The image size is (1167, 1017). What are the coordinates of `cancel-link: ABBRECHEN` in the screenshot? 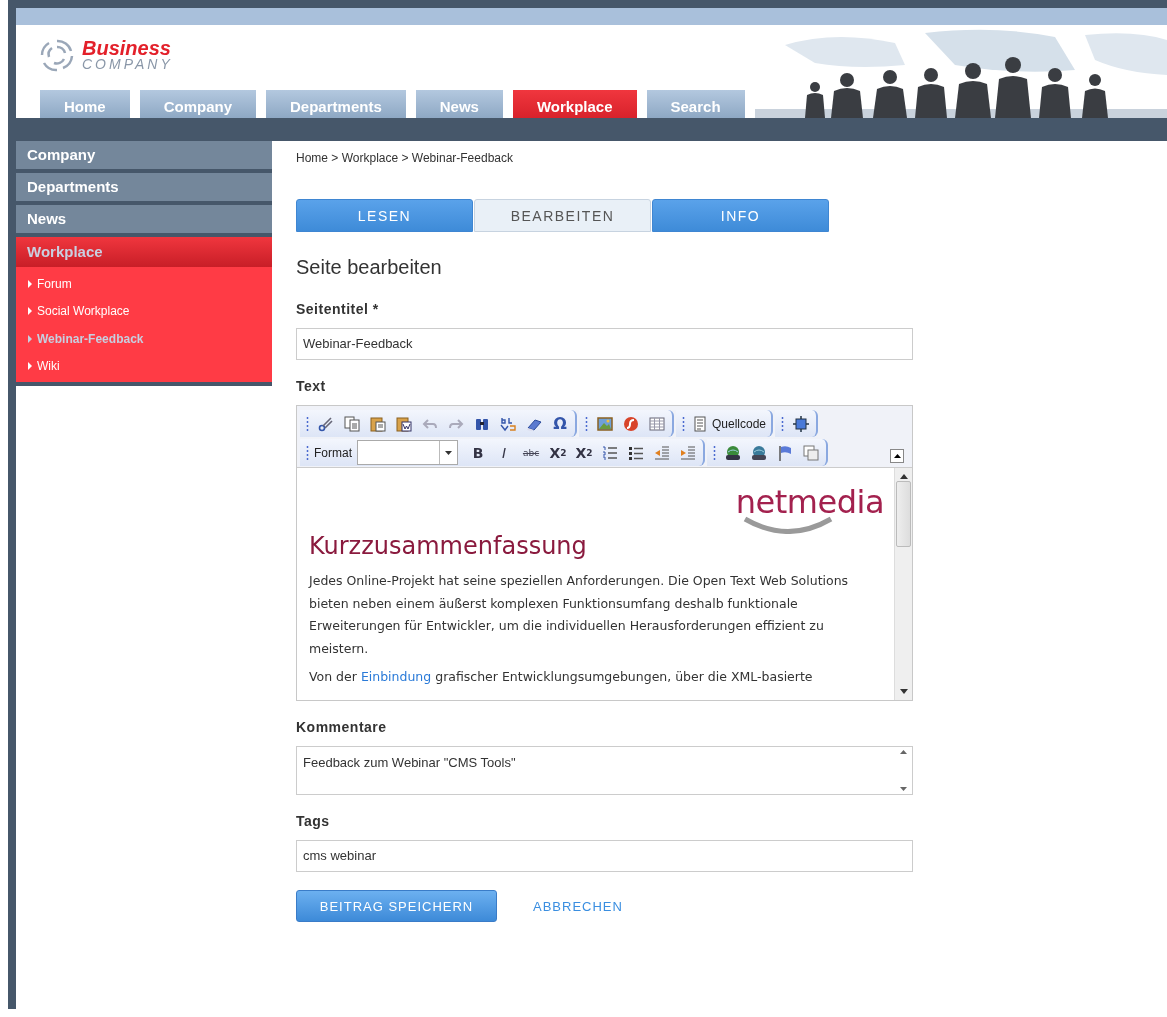 It's located at (578, 906).